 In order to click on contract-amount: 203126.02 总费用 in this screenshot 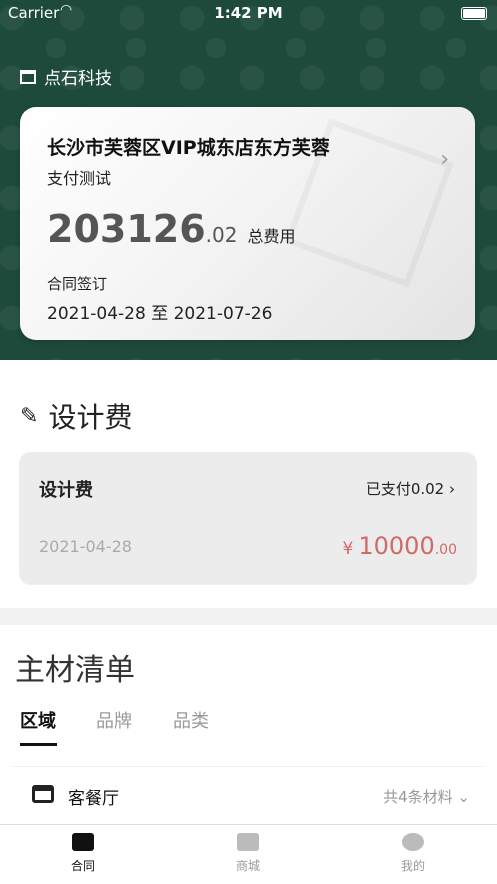, I will do `click(171, 229)`.